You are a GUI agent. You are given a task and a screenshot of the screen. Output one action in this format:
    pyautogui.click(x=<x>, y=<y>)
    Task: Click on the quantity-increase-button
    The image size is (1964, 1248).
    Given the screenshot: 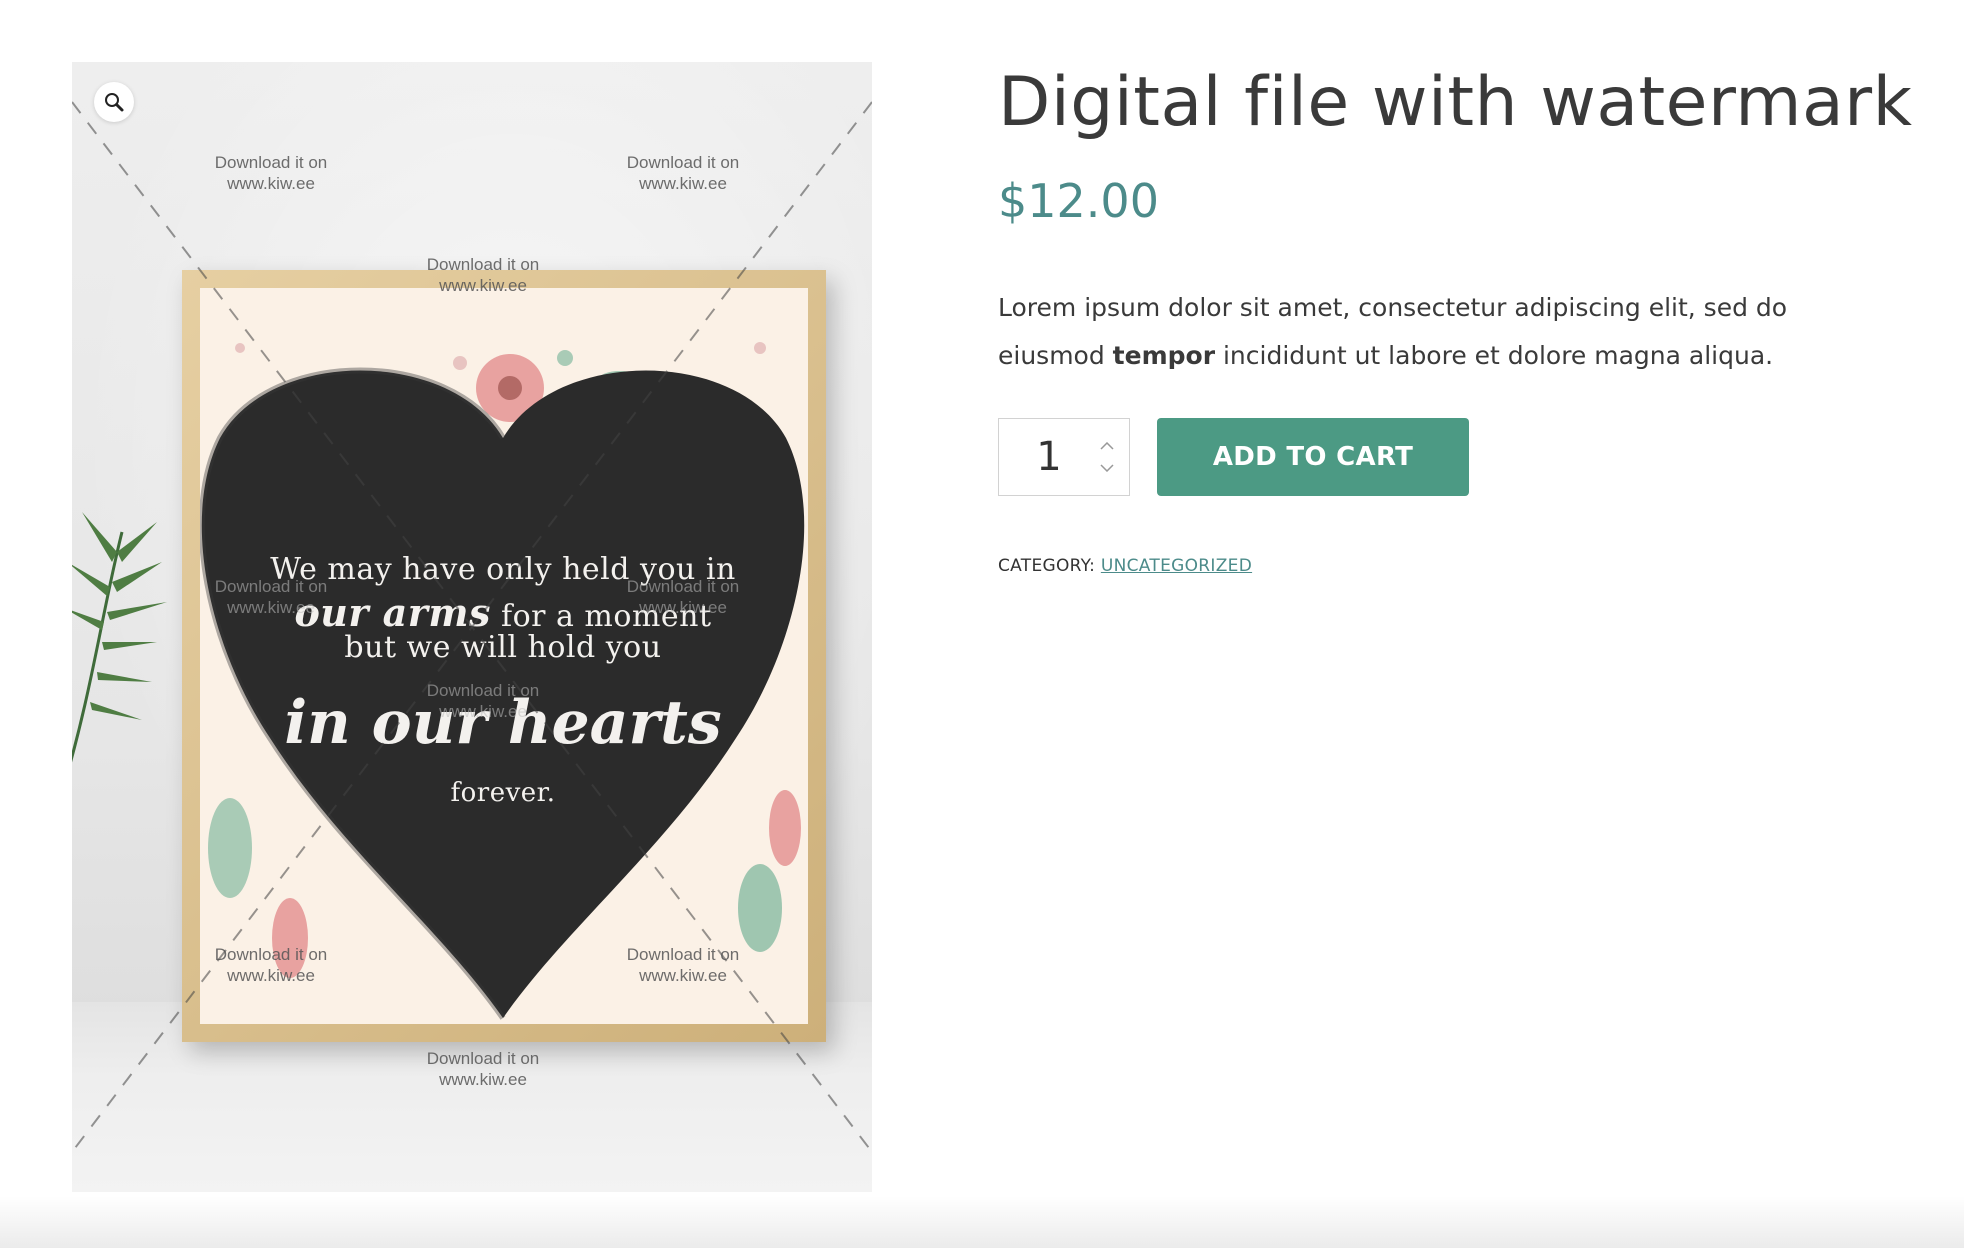 What is the action you would take?
    pyautogui.click(x=1107, y=446)
    